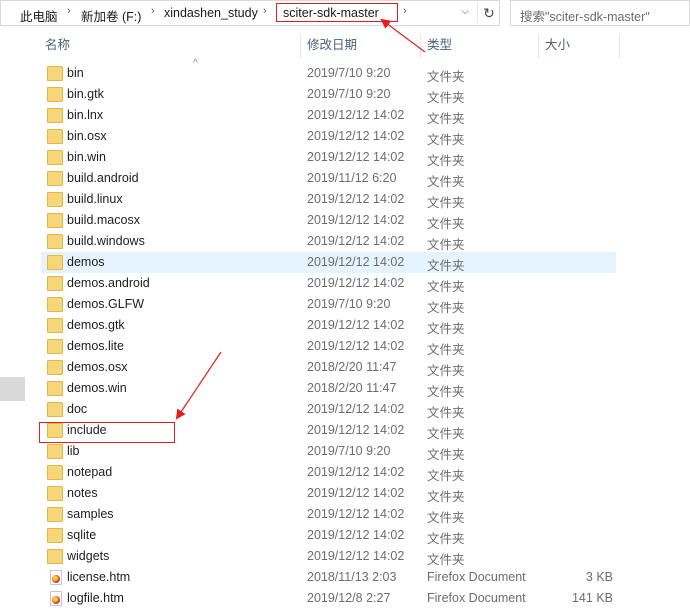  What do you see at coordinates (328, 388) in the screenshot?
I see `file-row: demos.win 2018/2/20 11:47 文件夹` at bounding box center [328, 388].